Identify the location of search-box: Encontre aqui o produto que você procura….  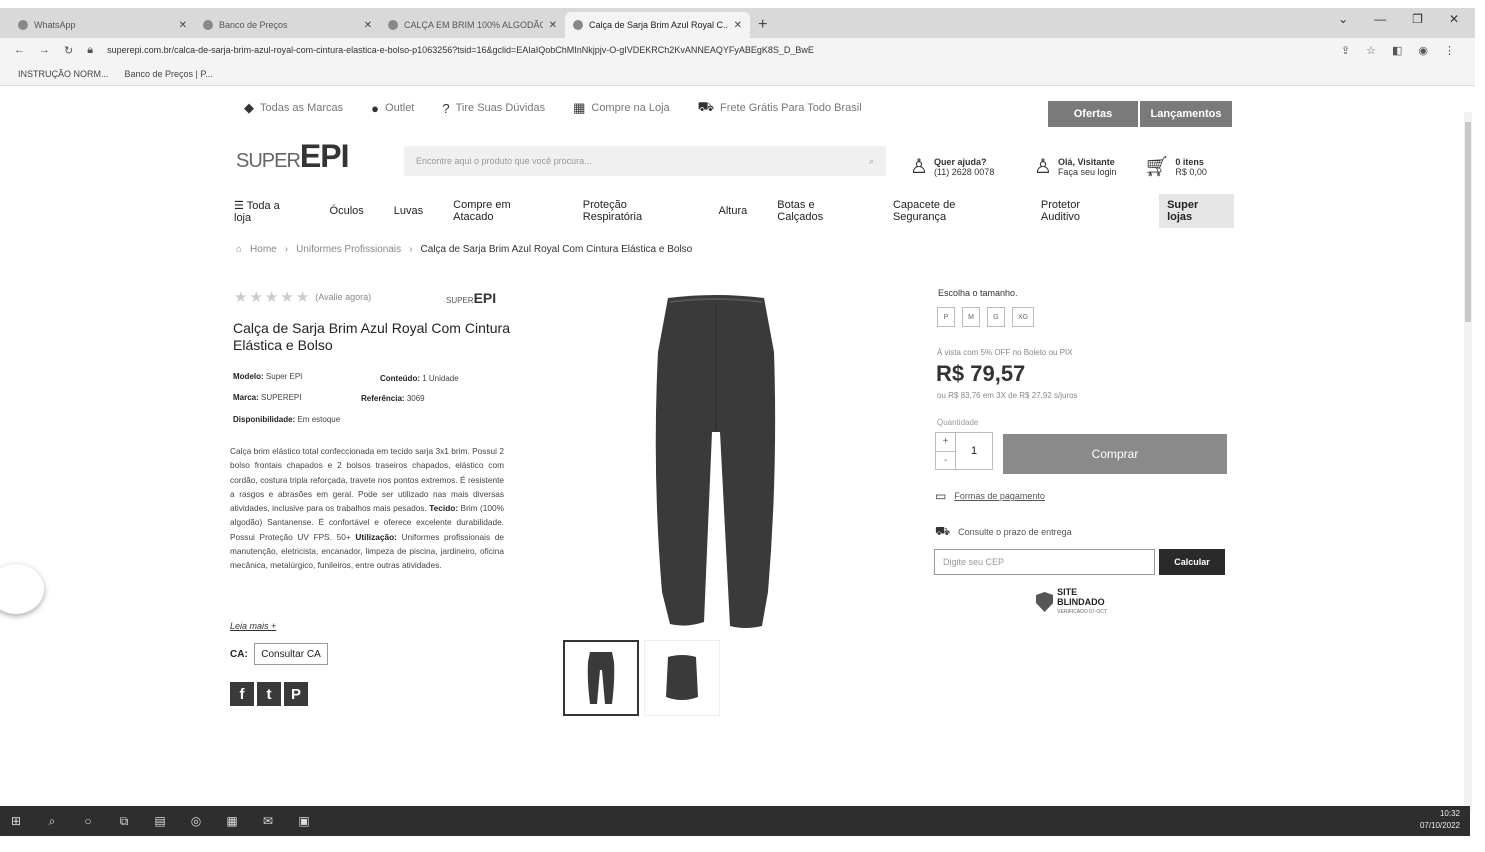
(645, 161).